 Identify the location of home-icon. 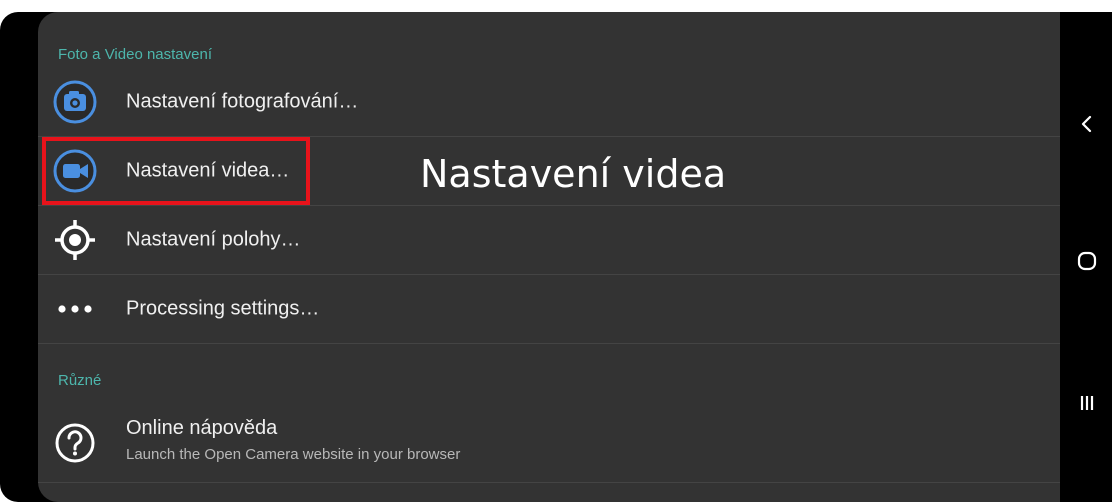
(1087, 261).